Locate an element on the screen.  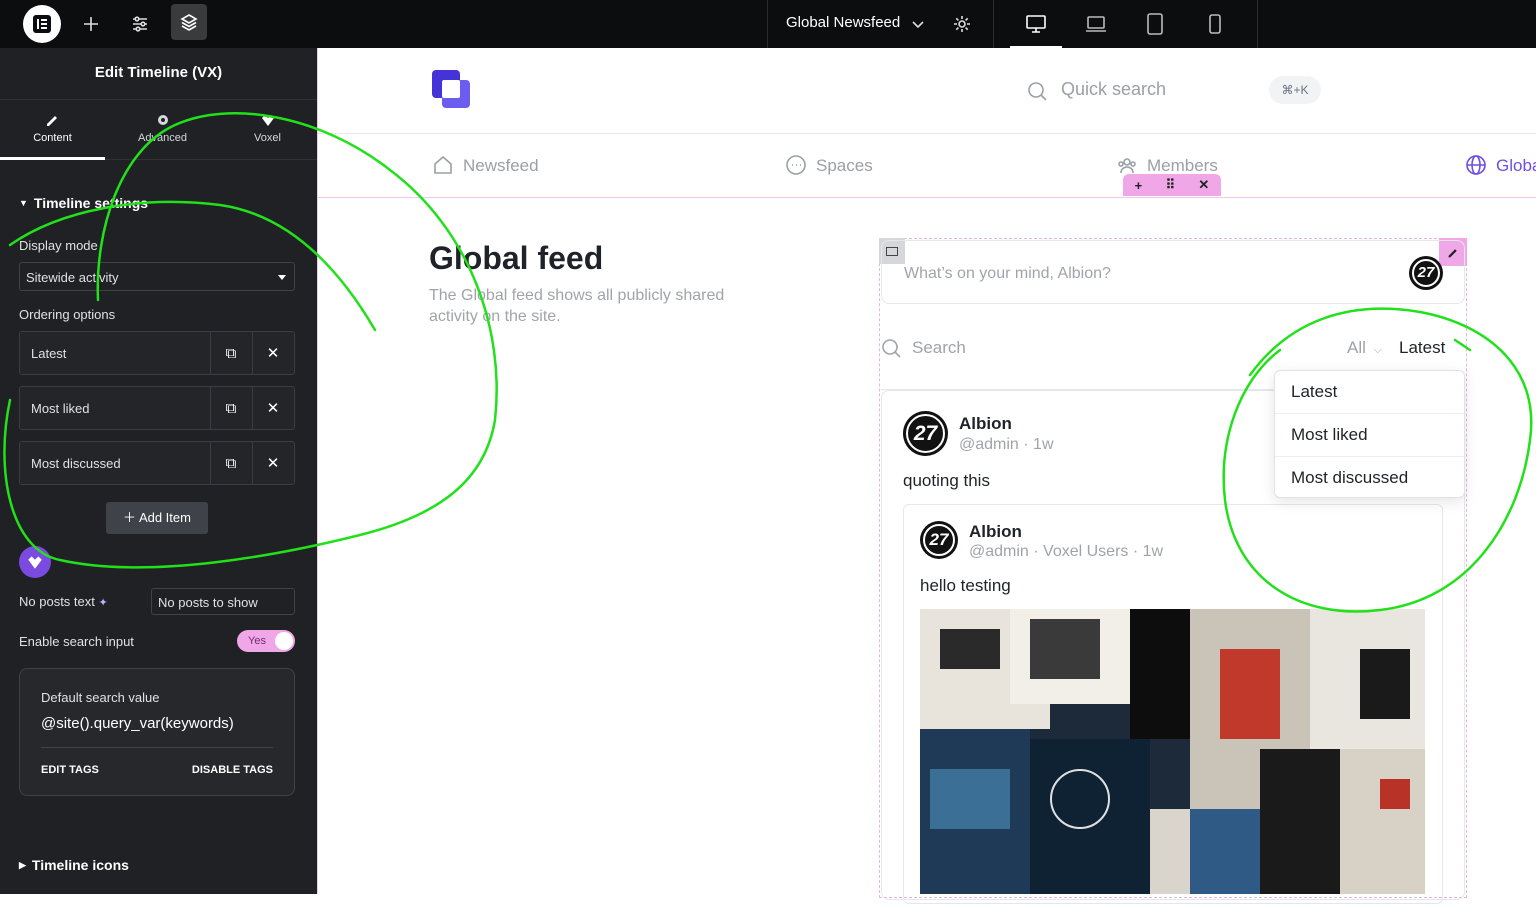
elementor-logo-icon is located at coordinates (42, 24).